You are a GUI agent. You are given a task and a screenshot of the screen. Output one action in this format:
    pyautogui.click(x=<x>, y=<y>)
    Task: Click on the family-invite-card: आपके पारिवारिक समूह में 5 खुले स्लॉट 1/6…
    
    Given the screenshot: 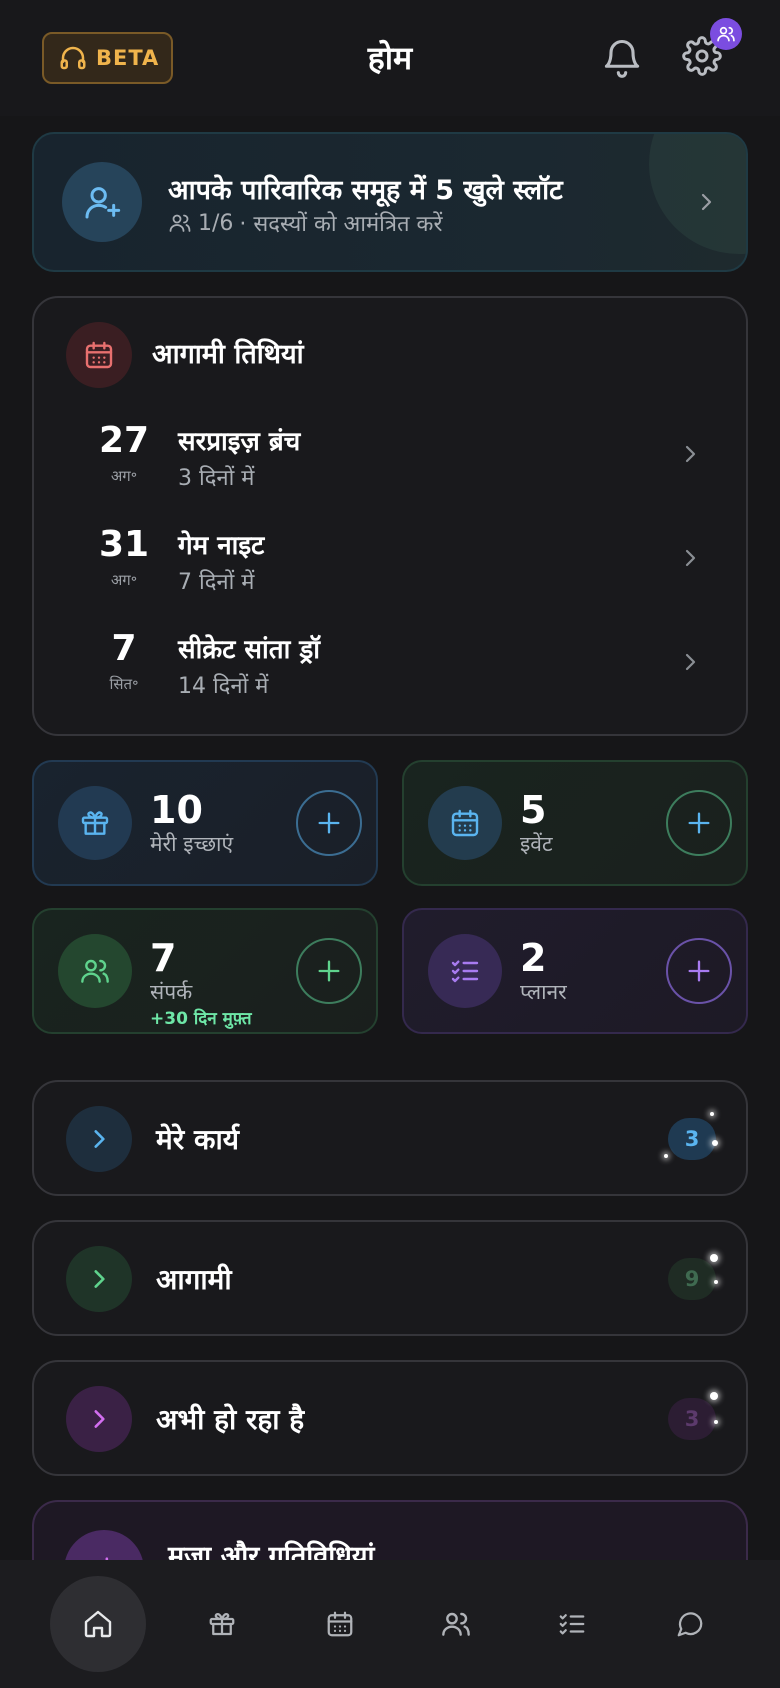 What is the action you would take?
    pyautogui.click(x=390, y=202)
    